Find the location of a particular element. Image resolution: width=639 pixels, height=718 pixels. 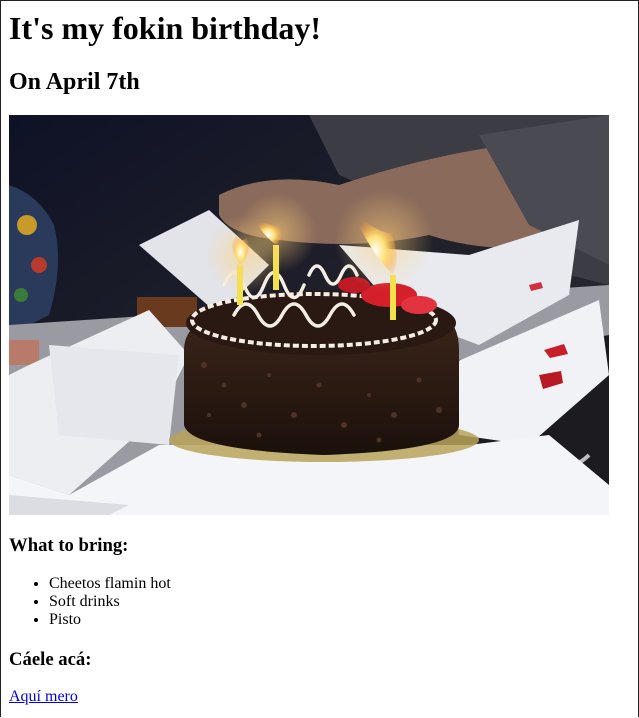

aqui-mero-link: Aquí mero is located at coordinates (43, 697).